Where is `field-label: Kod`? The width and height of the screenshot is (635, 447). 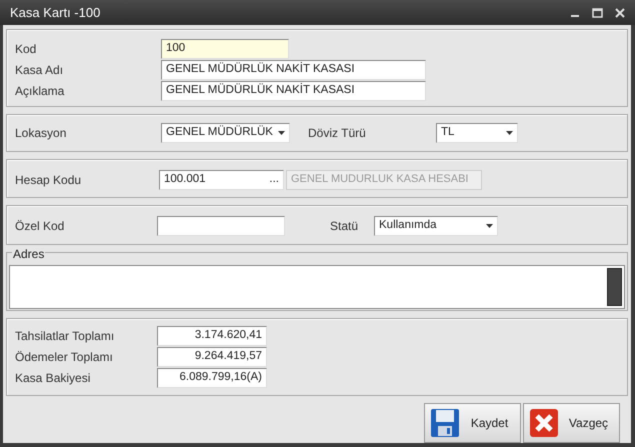
field-label: Kod is located at coordinates (26, 49).